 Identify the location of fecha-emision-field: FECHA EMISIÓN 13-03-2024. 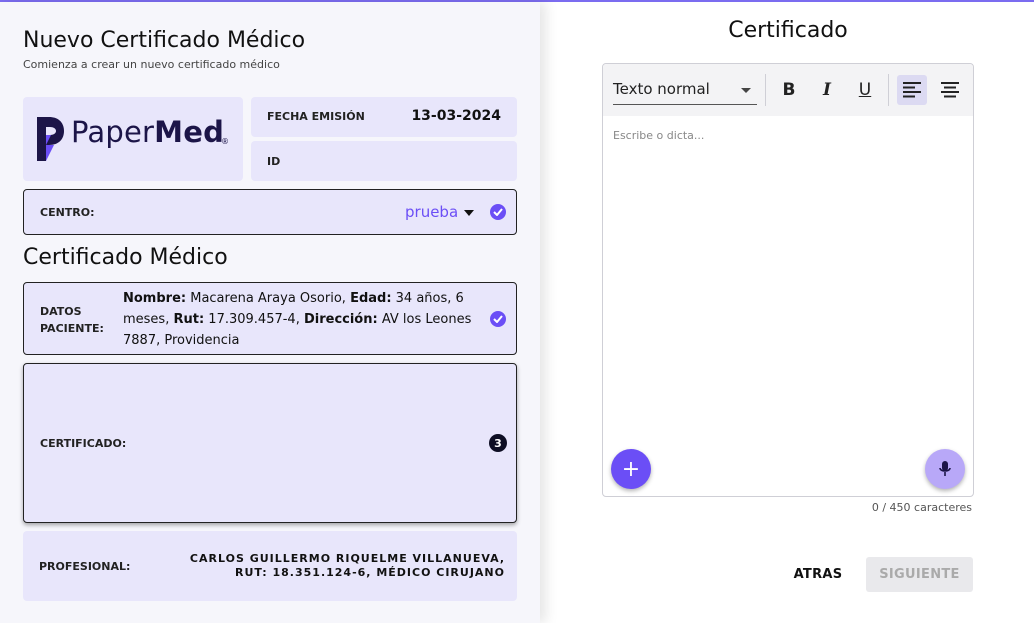
(384, 117).